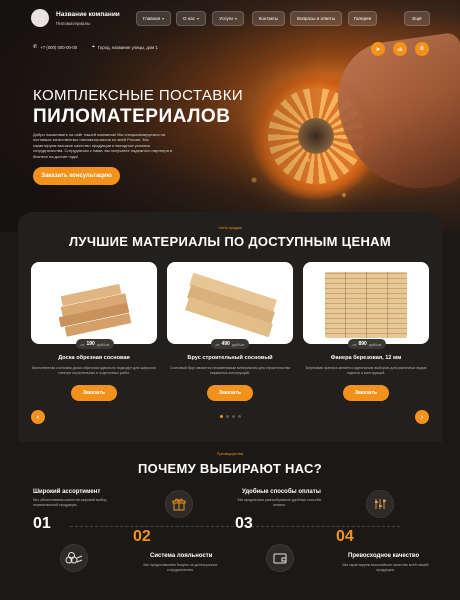  Describe the element at coordinates (230, 241) in the screenshot. I see `products-title: ЛУЧШИЕ МАТЕРИАЛЫ ПО ДОСТУПНЫМ ЦЕНАМ` at that location.